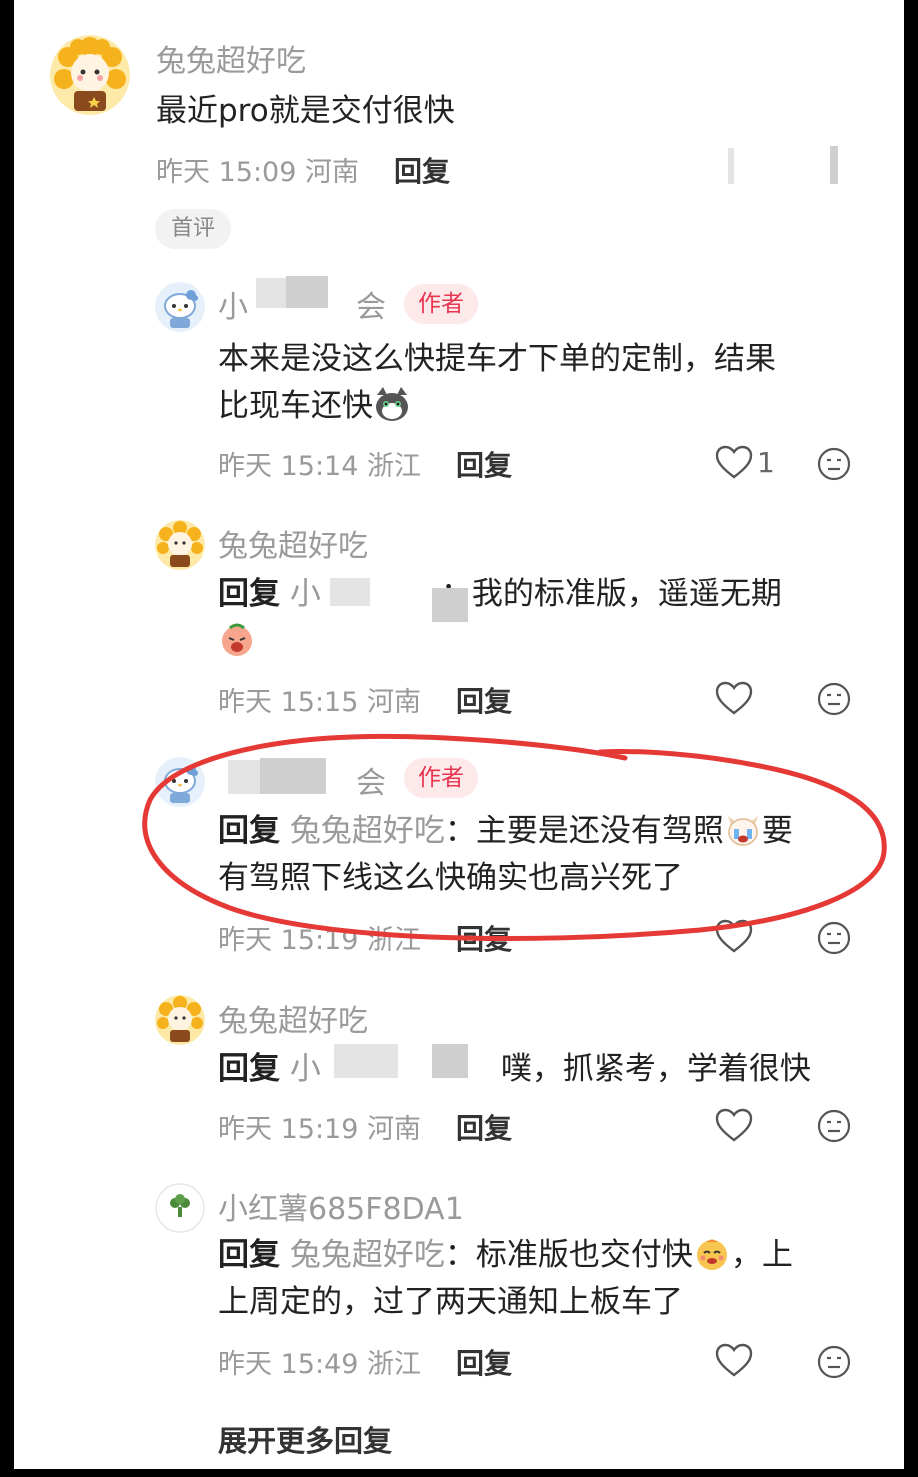  What do you see at coordinates (394, 940) in the screenshot?
I see `reply3-location: 浙江` at bounding box center [394, 940].